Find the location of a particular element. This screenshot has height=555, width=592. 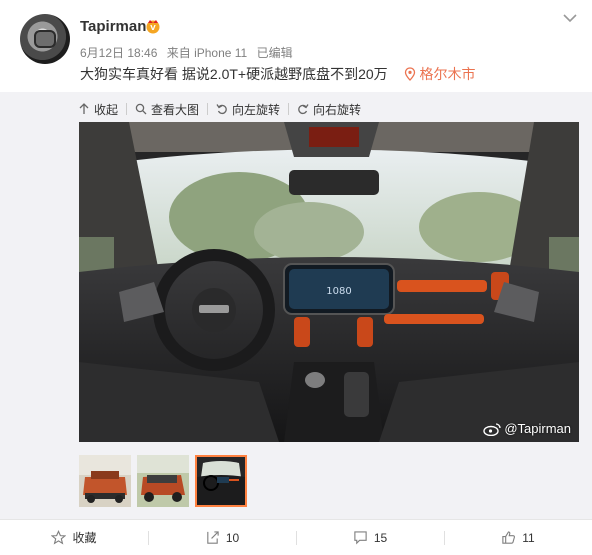

thumbnail-interior-selected is located at coordinates (221, 481).